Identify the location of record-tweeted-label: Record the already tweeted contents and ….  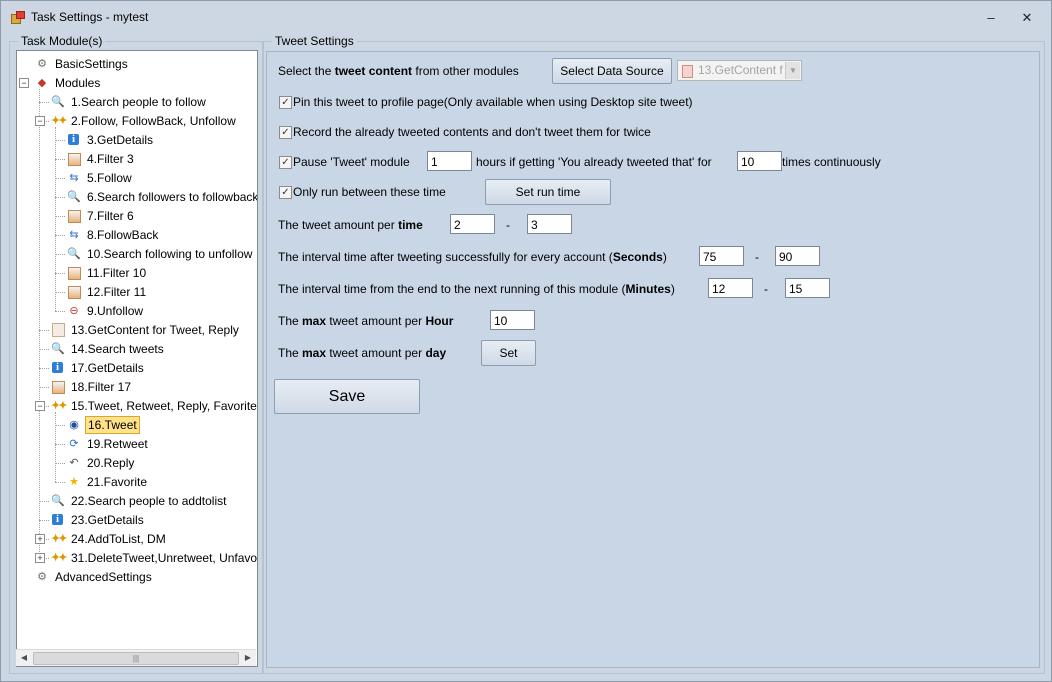
(472, 132).